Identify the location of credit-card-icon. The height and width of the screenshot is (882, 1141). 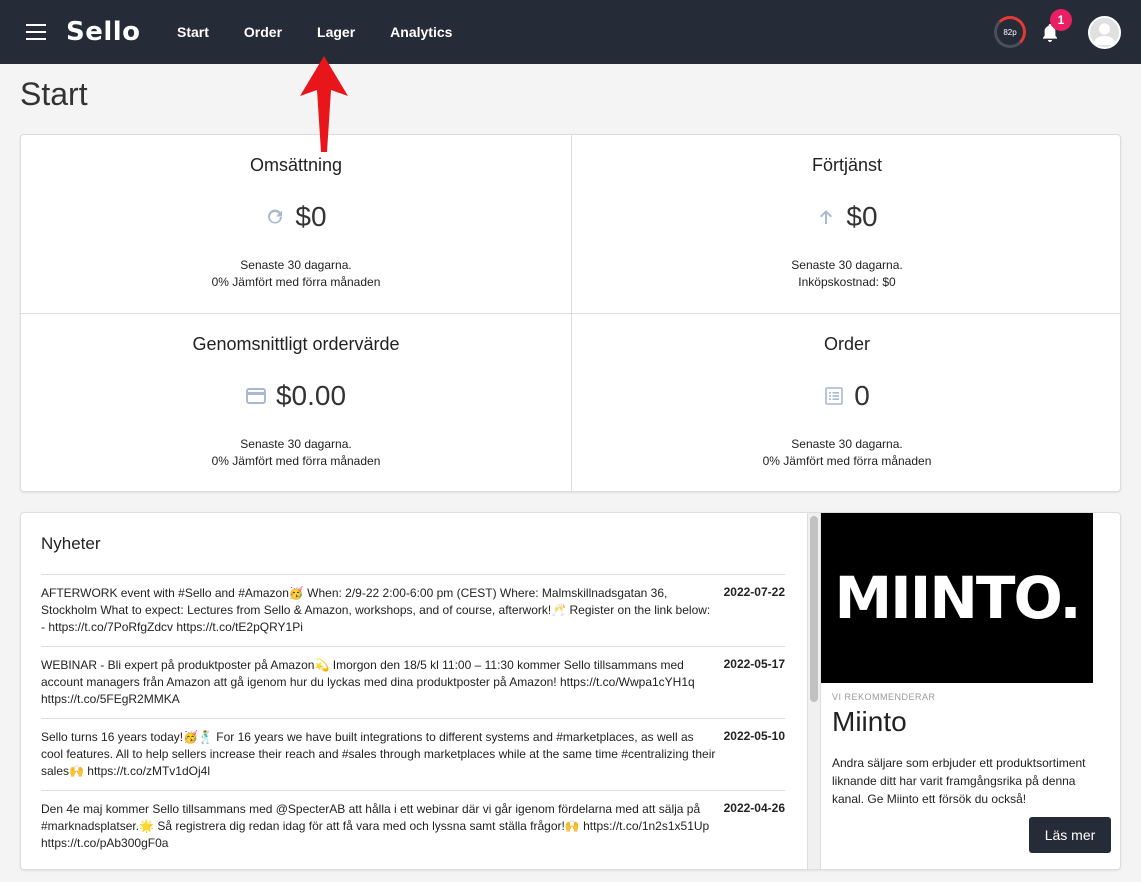
(255, 396).